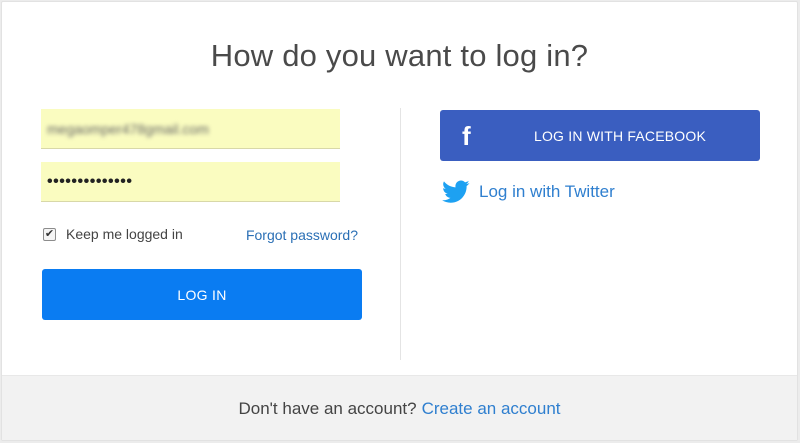 The height and width of the screenshot is (443, 800). I want to click on twitter-login-label: Log in with Twitter, so click(547, 191).